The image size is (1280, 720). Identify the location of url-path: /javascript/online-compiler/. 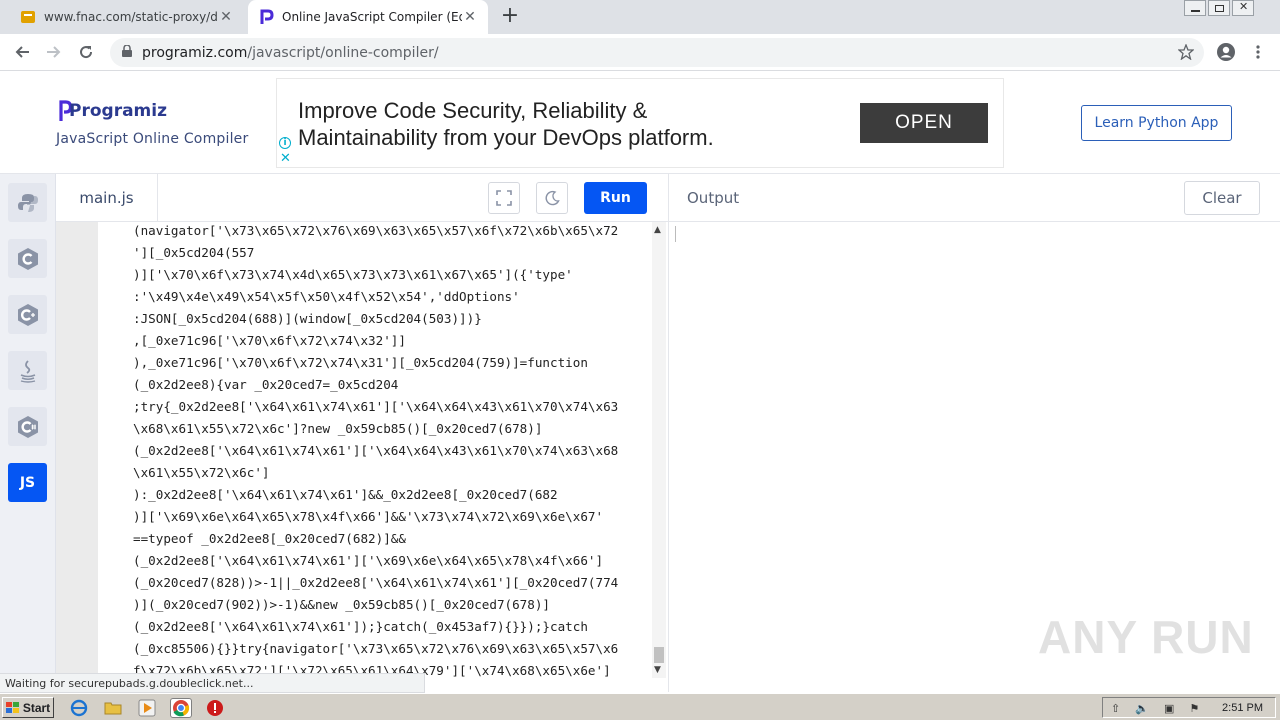
(343, 52).